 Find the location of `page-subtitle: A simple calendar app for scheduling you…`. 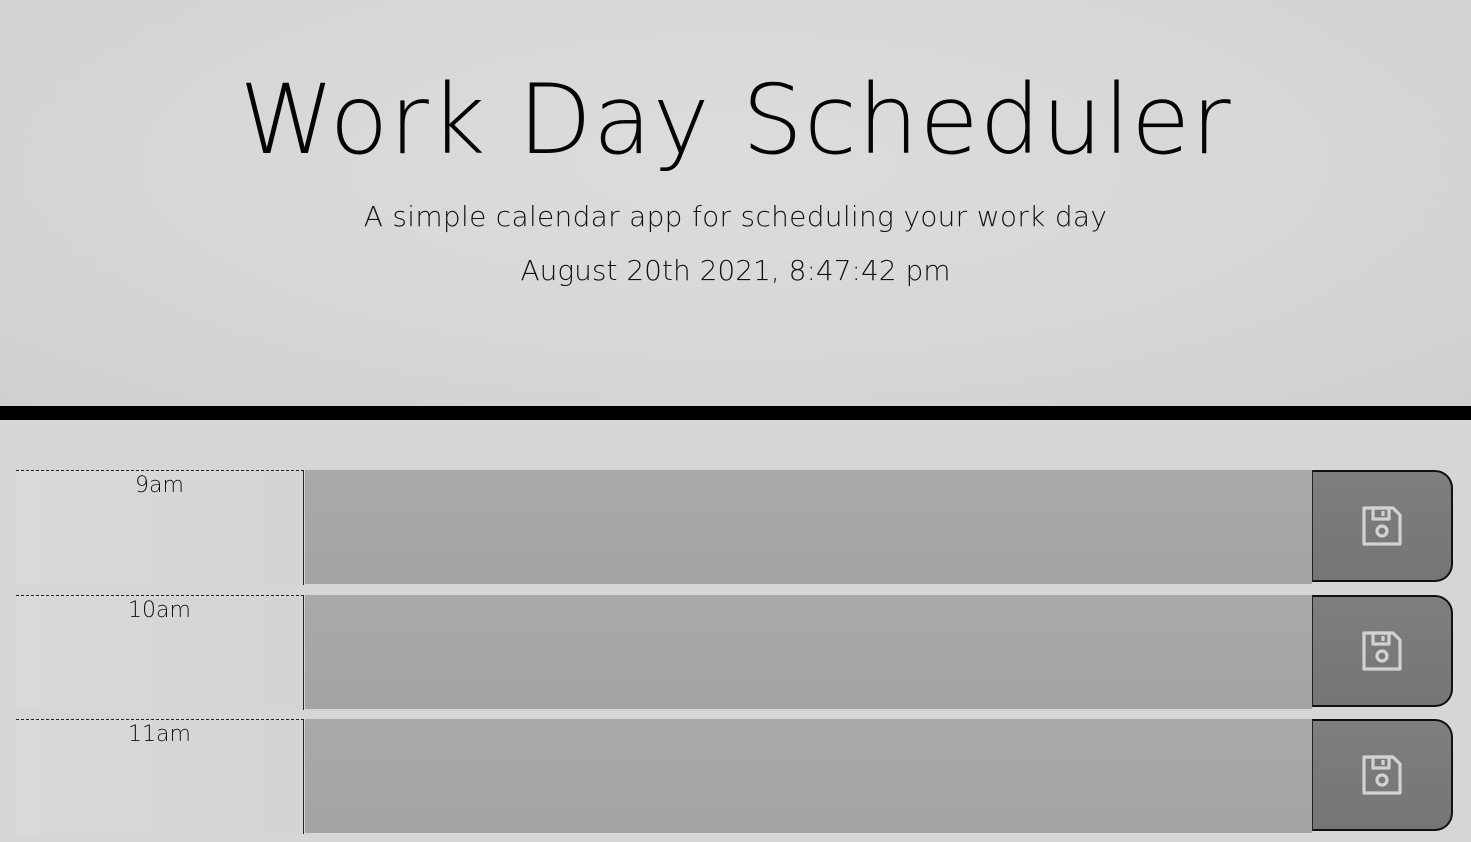

page-subtitle: A simple calendar app for scheduling you… is located at coordinates (735, 216).